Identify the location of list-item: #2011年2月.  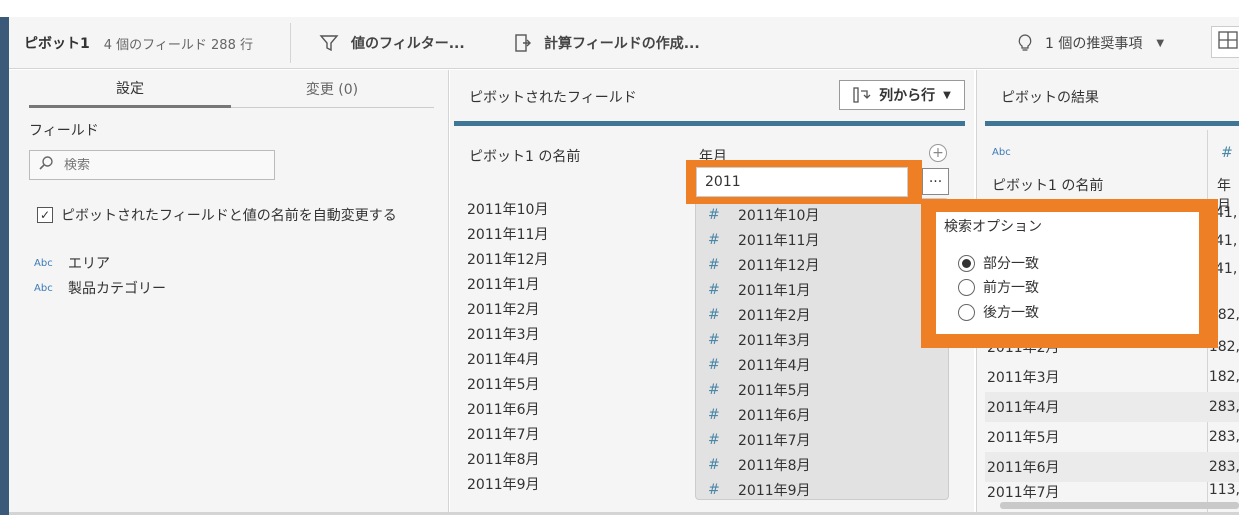
(822, 314).